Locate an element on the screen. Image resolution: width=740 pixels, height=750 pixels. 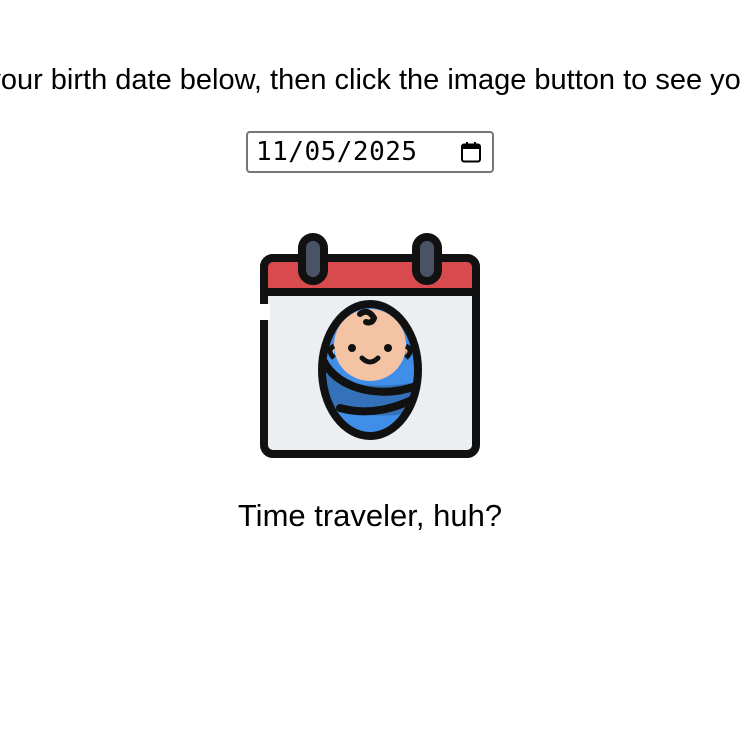
calendar-icon is located at coordinates (471, 152).